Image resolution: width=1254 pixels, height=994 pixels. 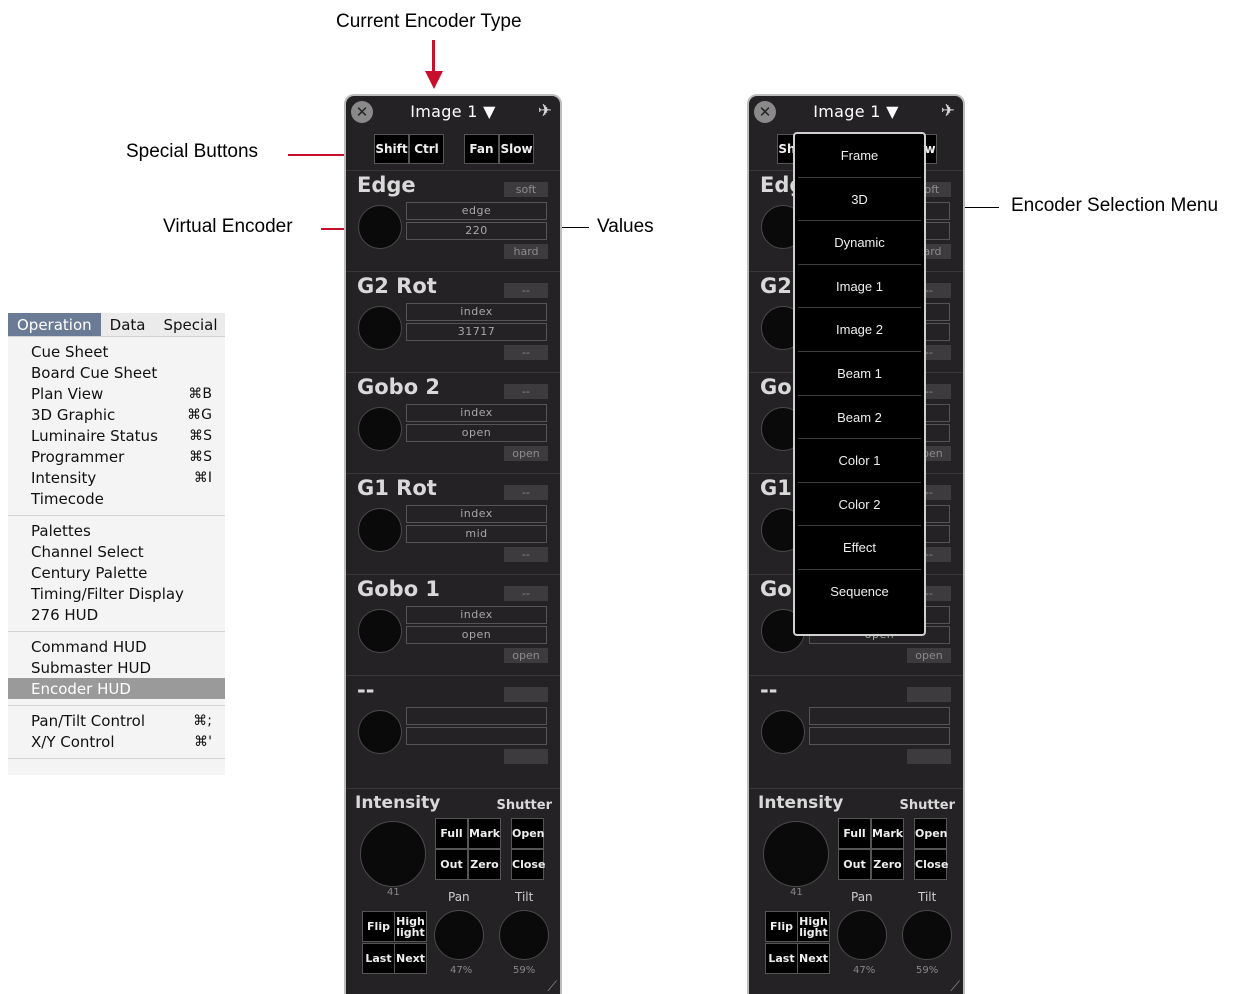 I want to click on menu-section: Command HUD Submaster HUD Encoder HUD, so click(x=116, y=669).